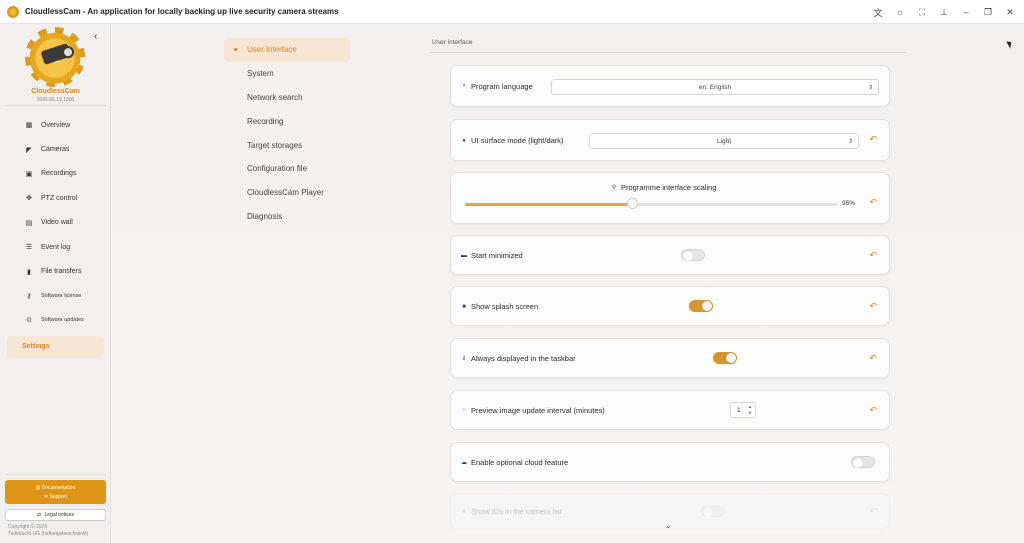 This screenshot has width=1024, height=543. What do you see at coordinates (464, 411) in the screenshot?
I see `interval-icon: ⁘` at bounding box center [464, 411].